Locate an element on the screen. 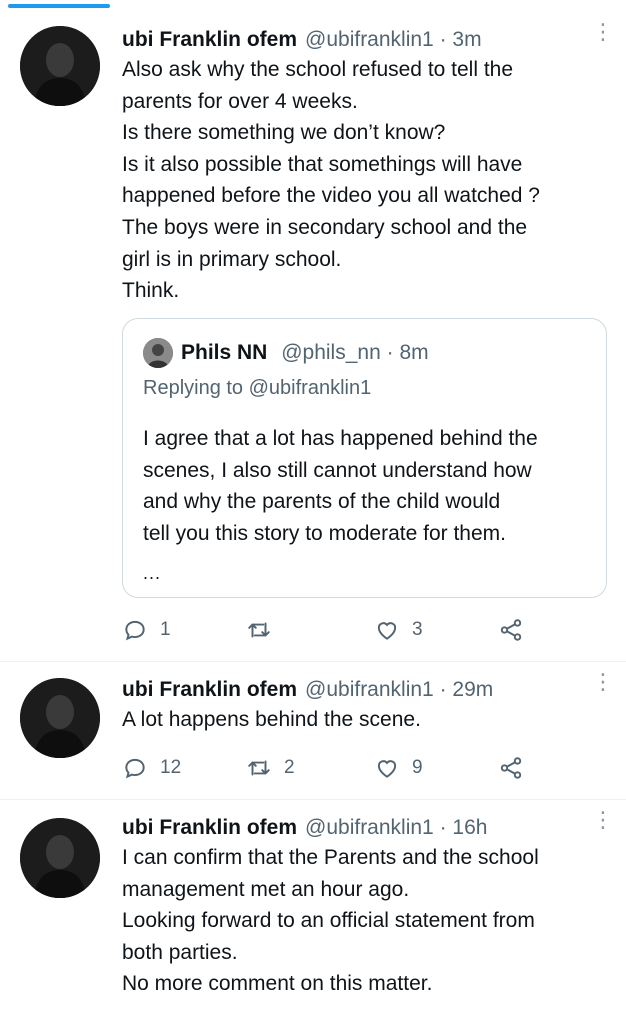 This screenshot has width=626, height=1024. tweet-actions: 1 3 is located at coordinates (332, 630).